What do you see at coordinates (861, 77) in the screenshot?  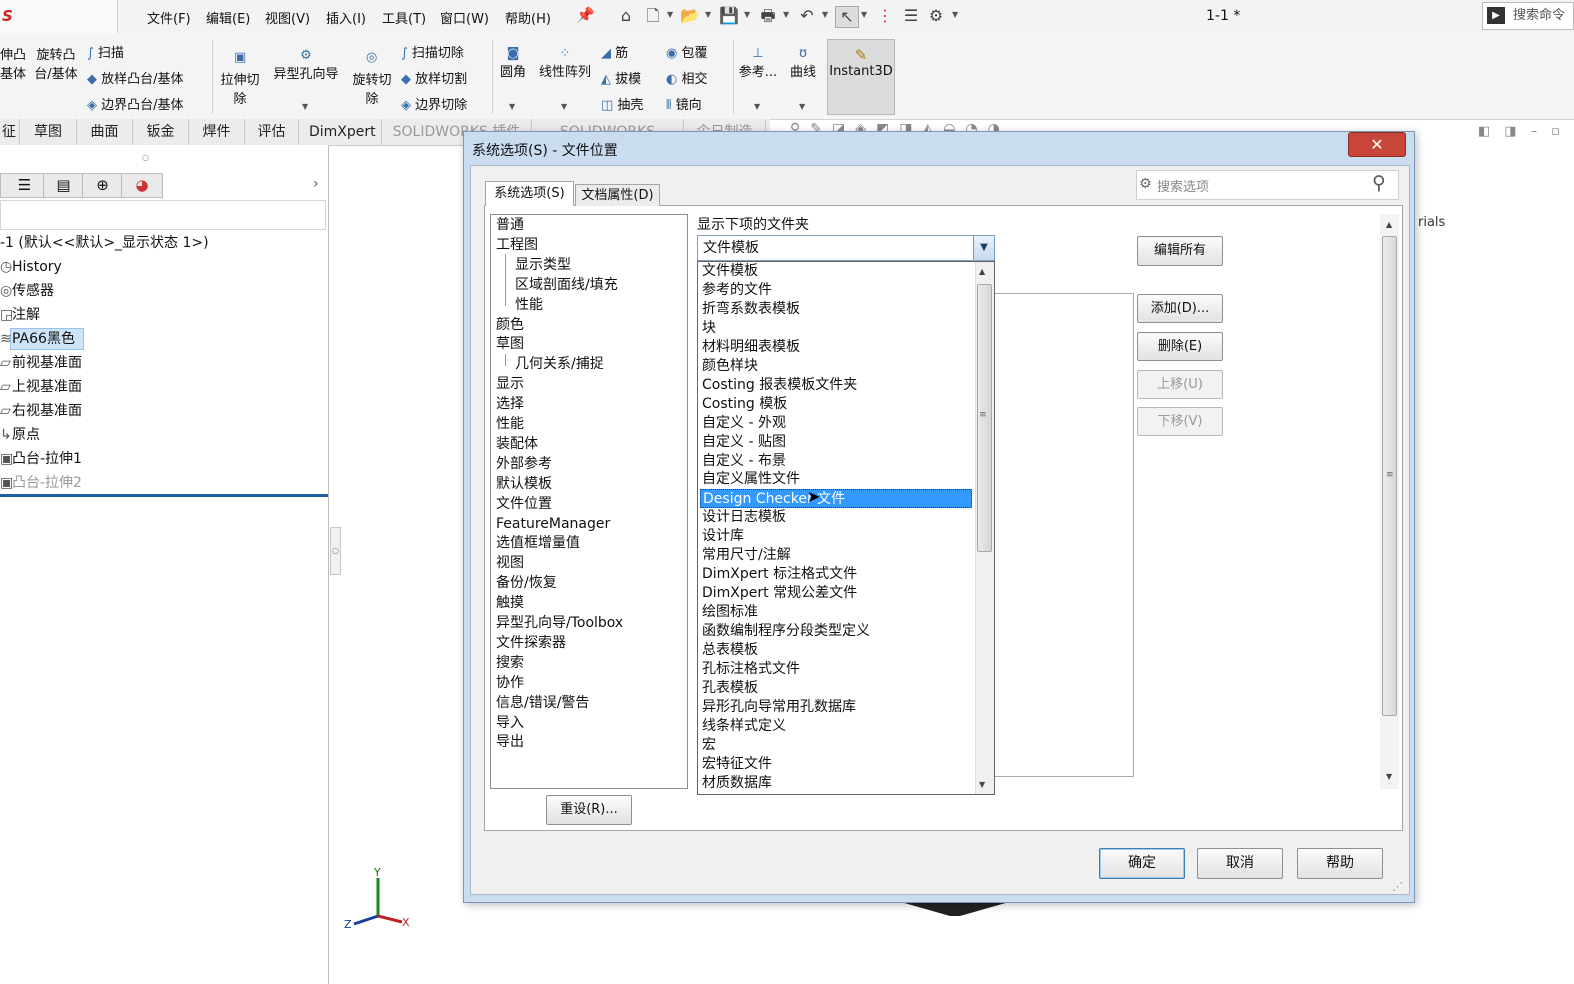 I see `instant3d-button: ✎ Instant3D` at bounding box center [861, 77].